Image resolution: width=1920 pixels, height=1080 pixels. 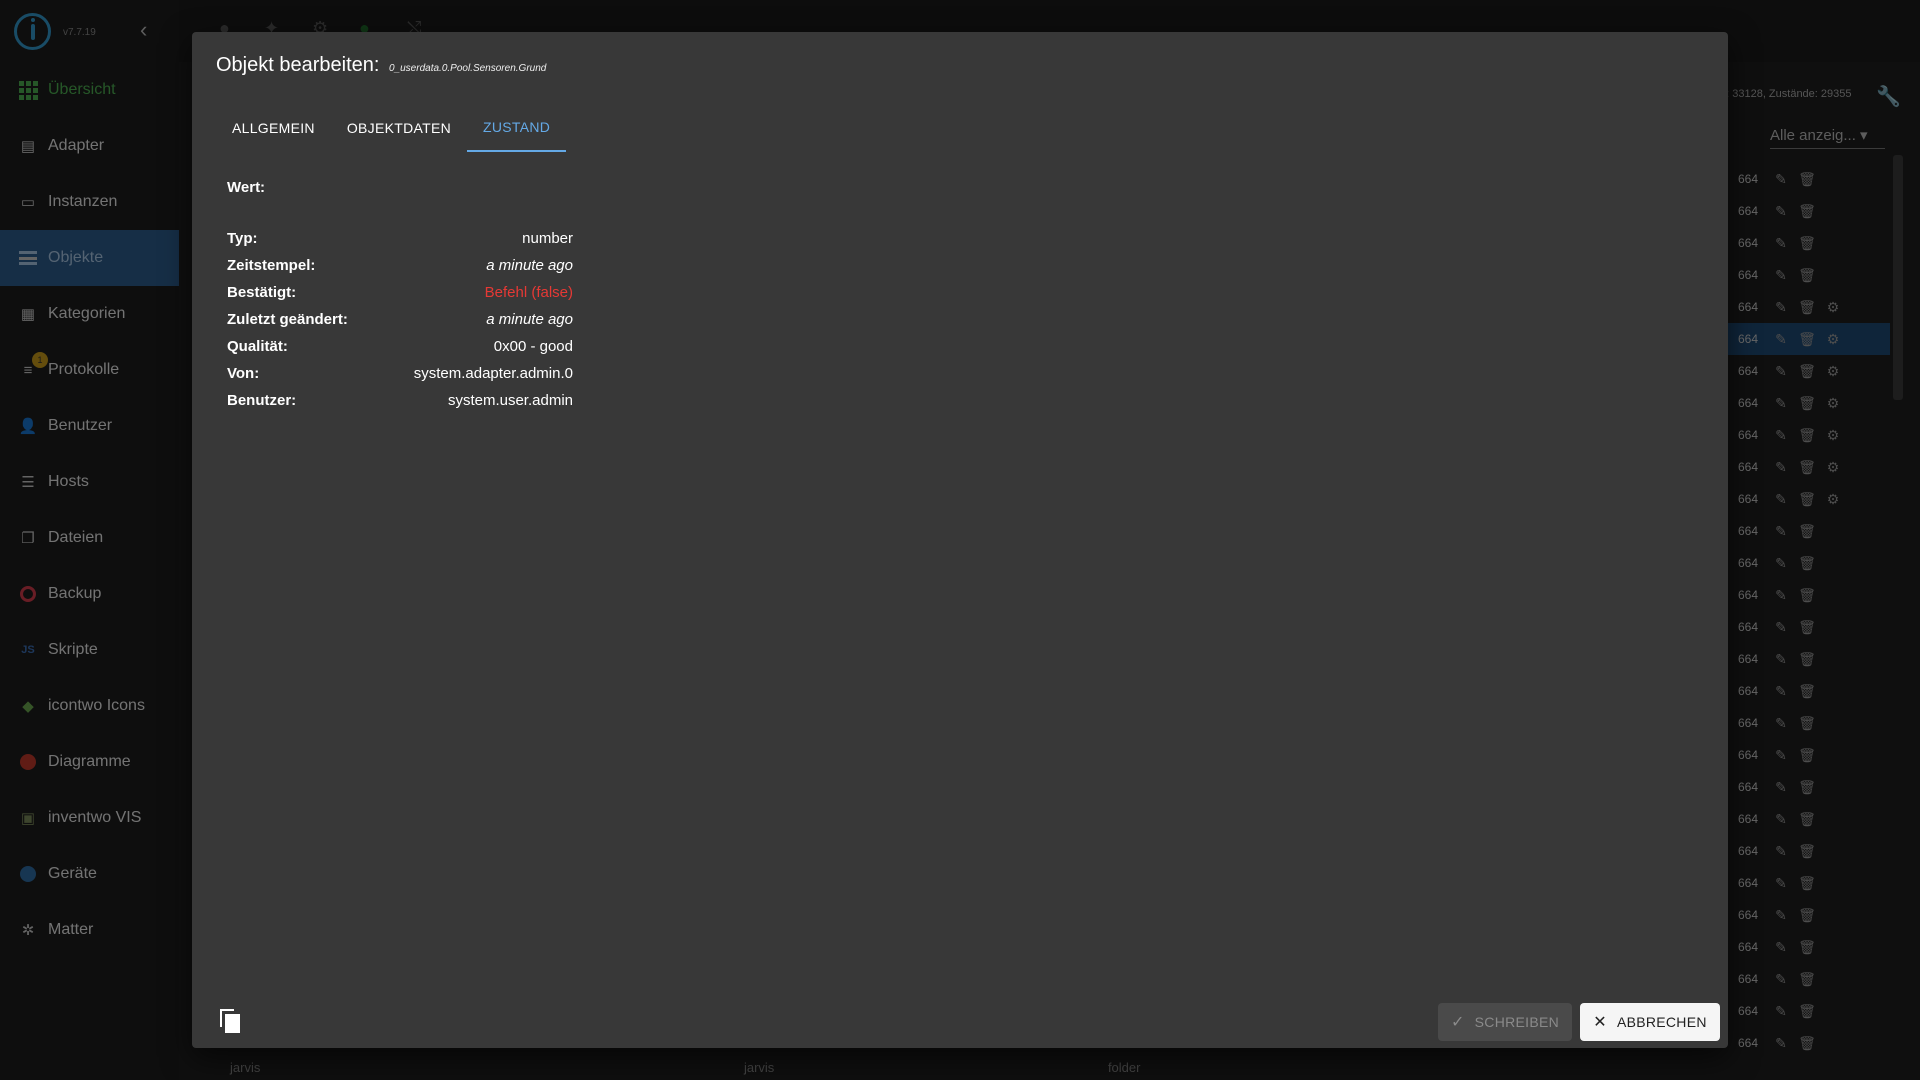 What do you see at coordinates (262, 292) in the screenshot?
I see `state-key: Bestätigt:` at bounding box center [262, 292].